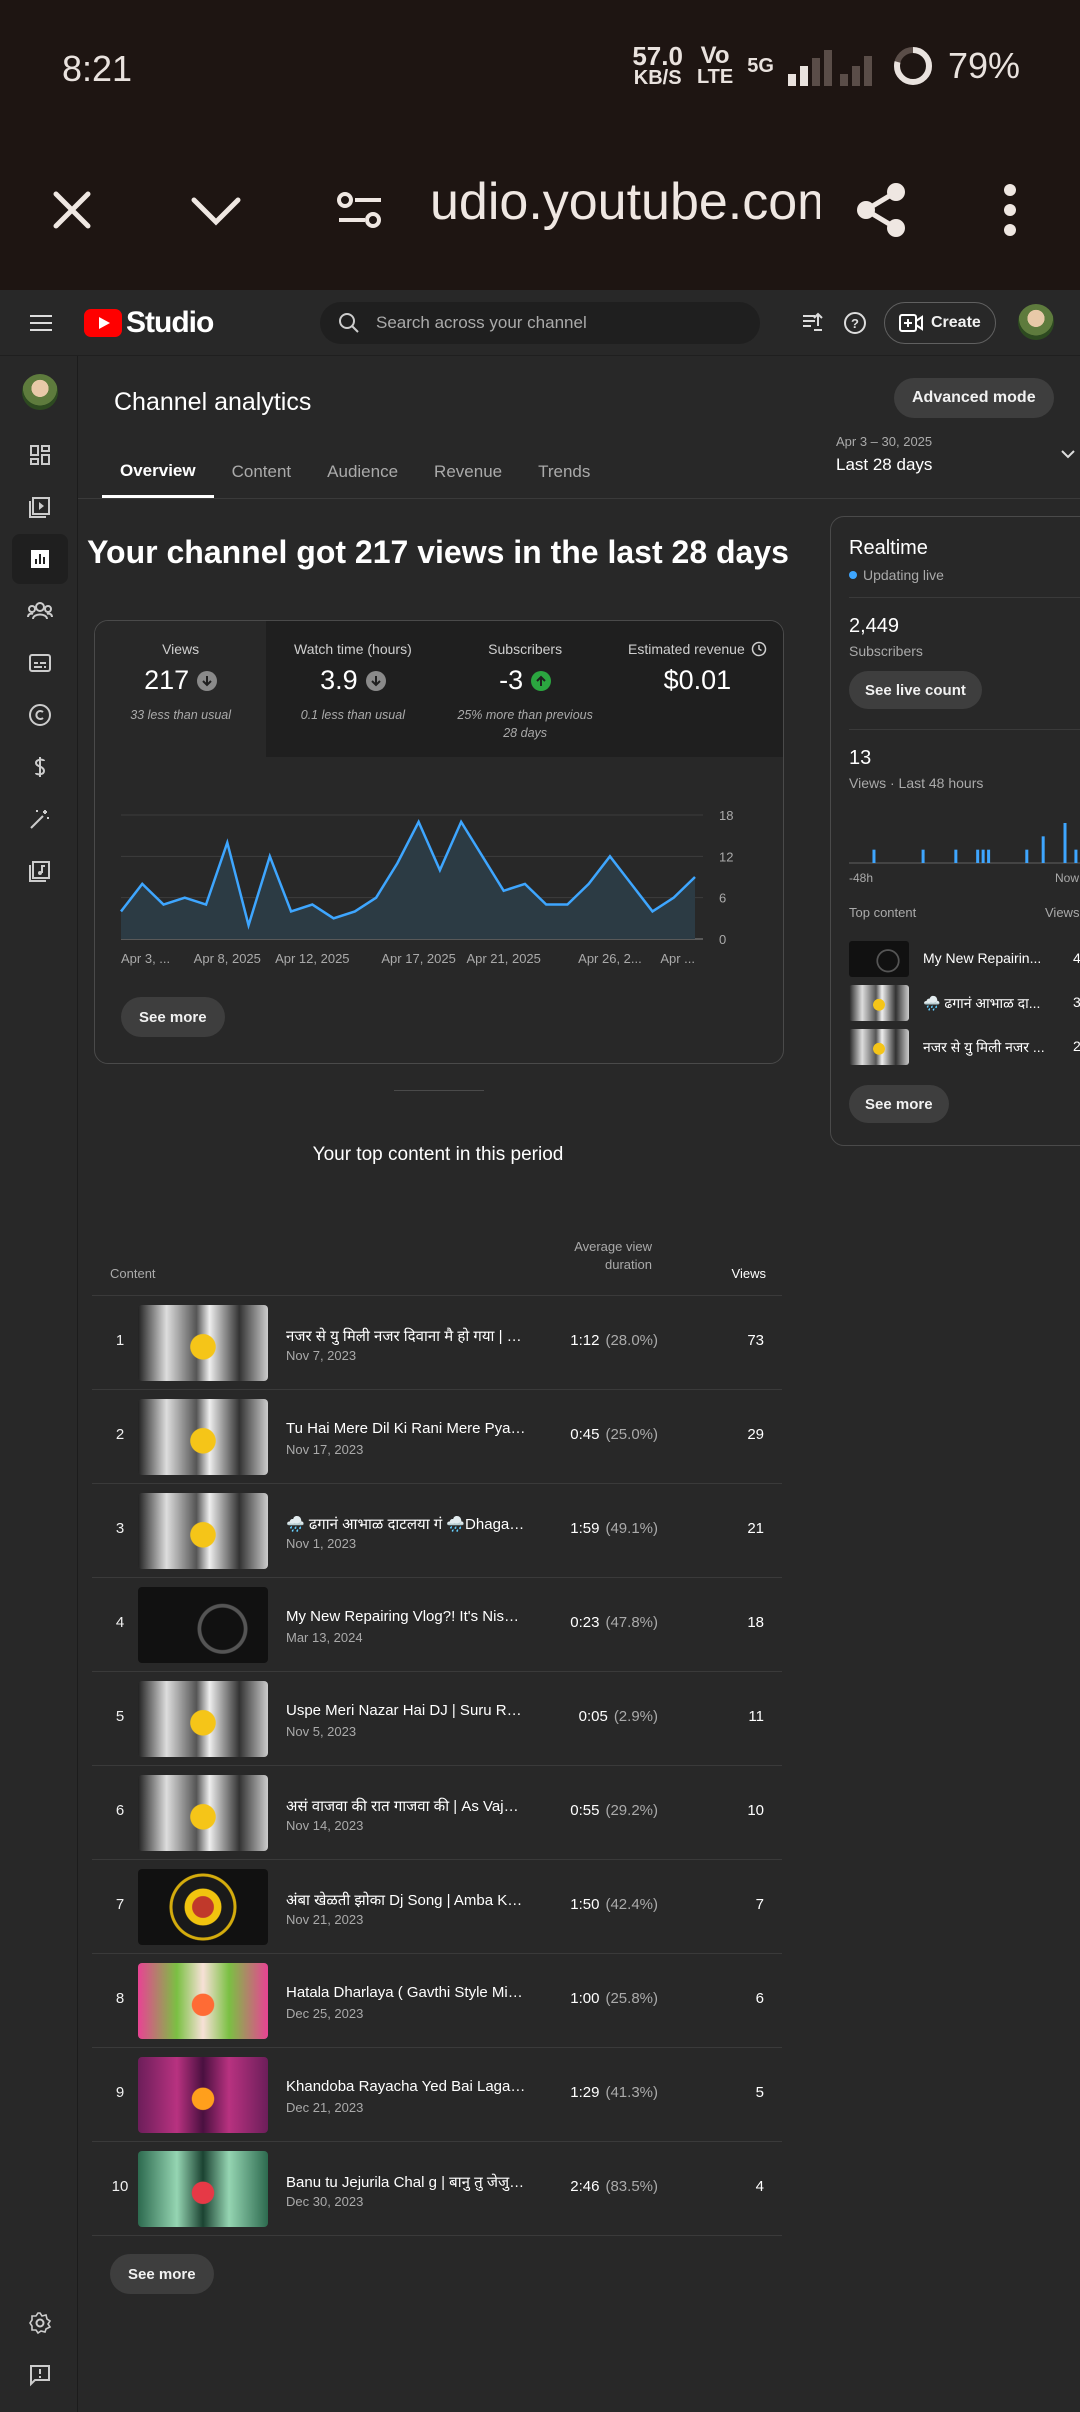 This screenshot has height=2412, width=1080. Describe the element at coordinates (964, 1003) in the screenshot. I see `realtime-list-item: 🌧️ ढगानं आभाळ दा... 3` at that location.